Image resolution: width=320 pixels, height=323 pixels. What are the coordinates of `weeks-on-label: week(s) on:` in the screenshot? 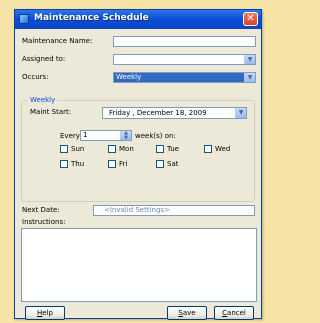 It's located at (155, 136).